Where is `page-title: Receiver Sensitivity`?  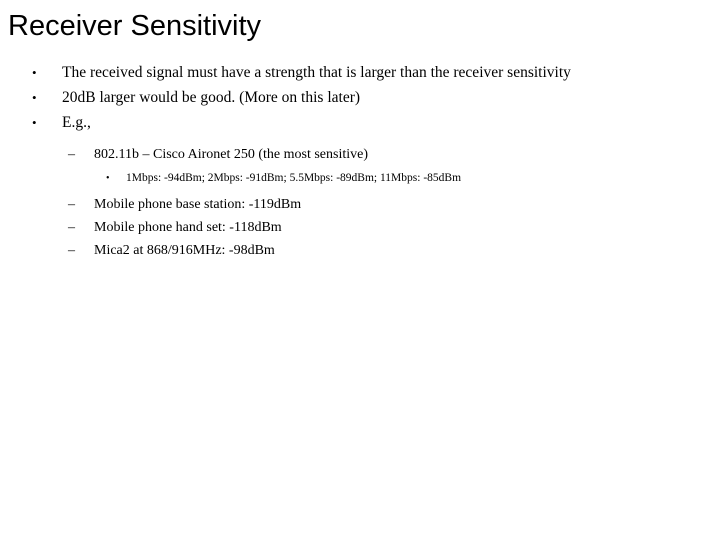
page-title: Receiver Sensitivity is located at coordinates (135, 26).